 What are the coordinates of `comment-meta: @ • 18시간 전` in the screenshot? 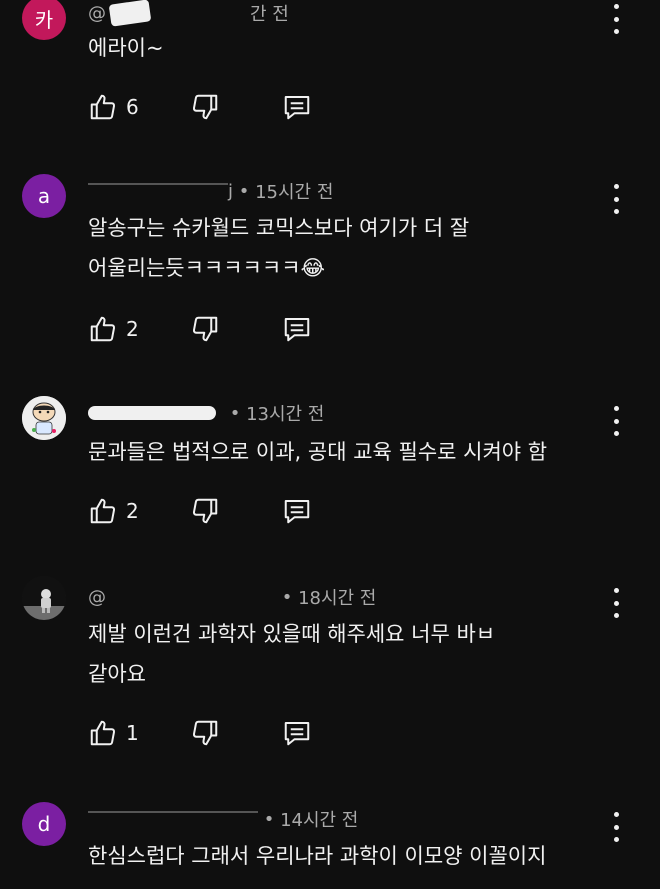 It's located at (232, 597).